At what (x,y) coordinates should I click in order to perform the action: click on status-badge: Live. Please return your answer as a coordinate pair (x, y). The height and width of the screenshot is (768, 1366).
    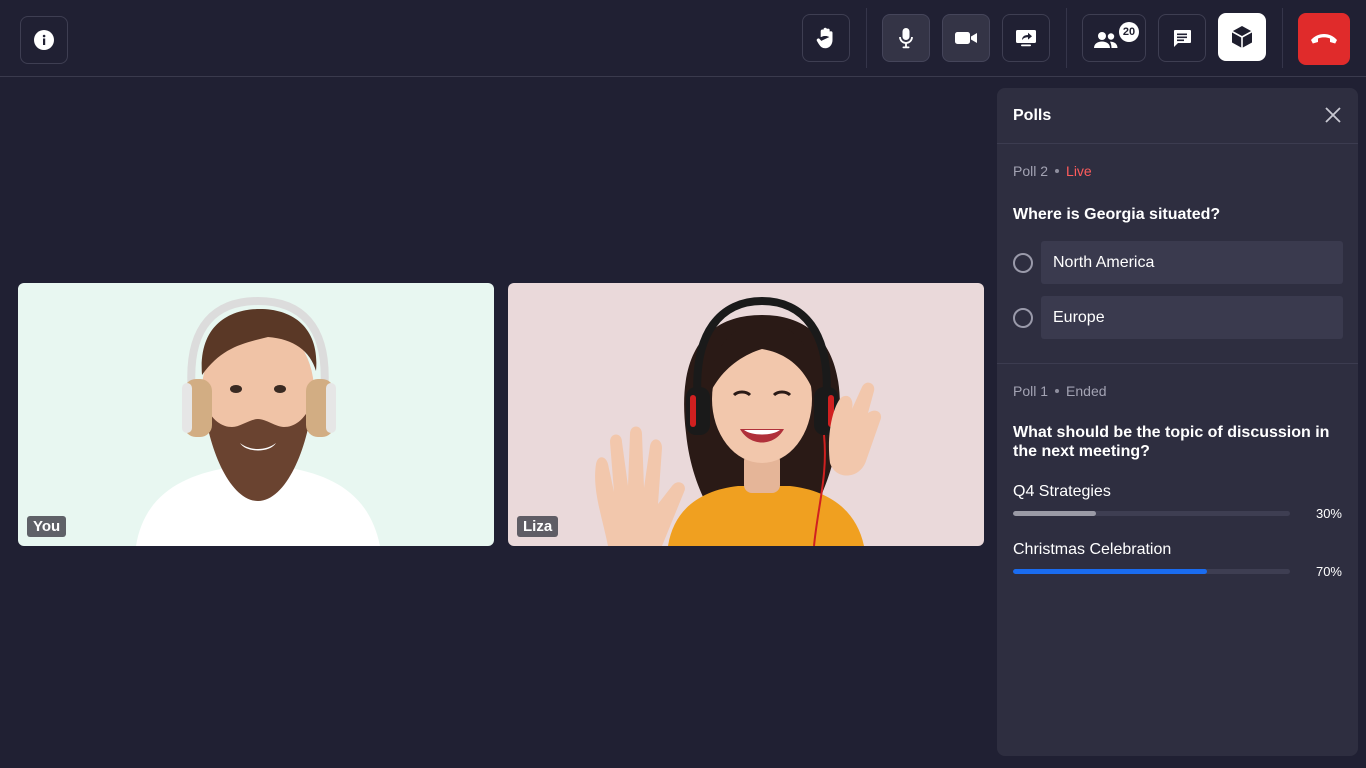
    Looking at the image, I should click on (1079, 171).